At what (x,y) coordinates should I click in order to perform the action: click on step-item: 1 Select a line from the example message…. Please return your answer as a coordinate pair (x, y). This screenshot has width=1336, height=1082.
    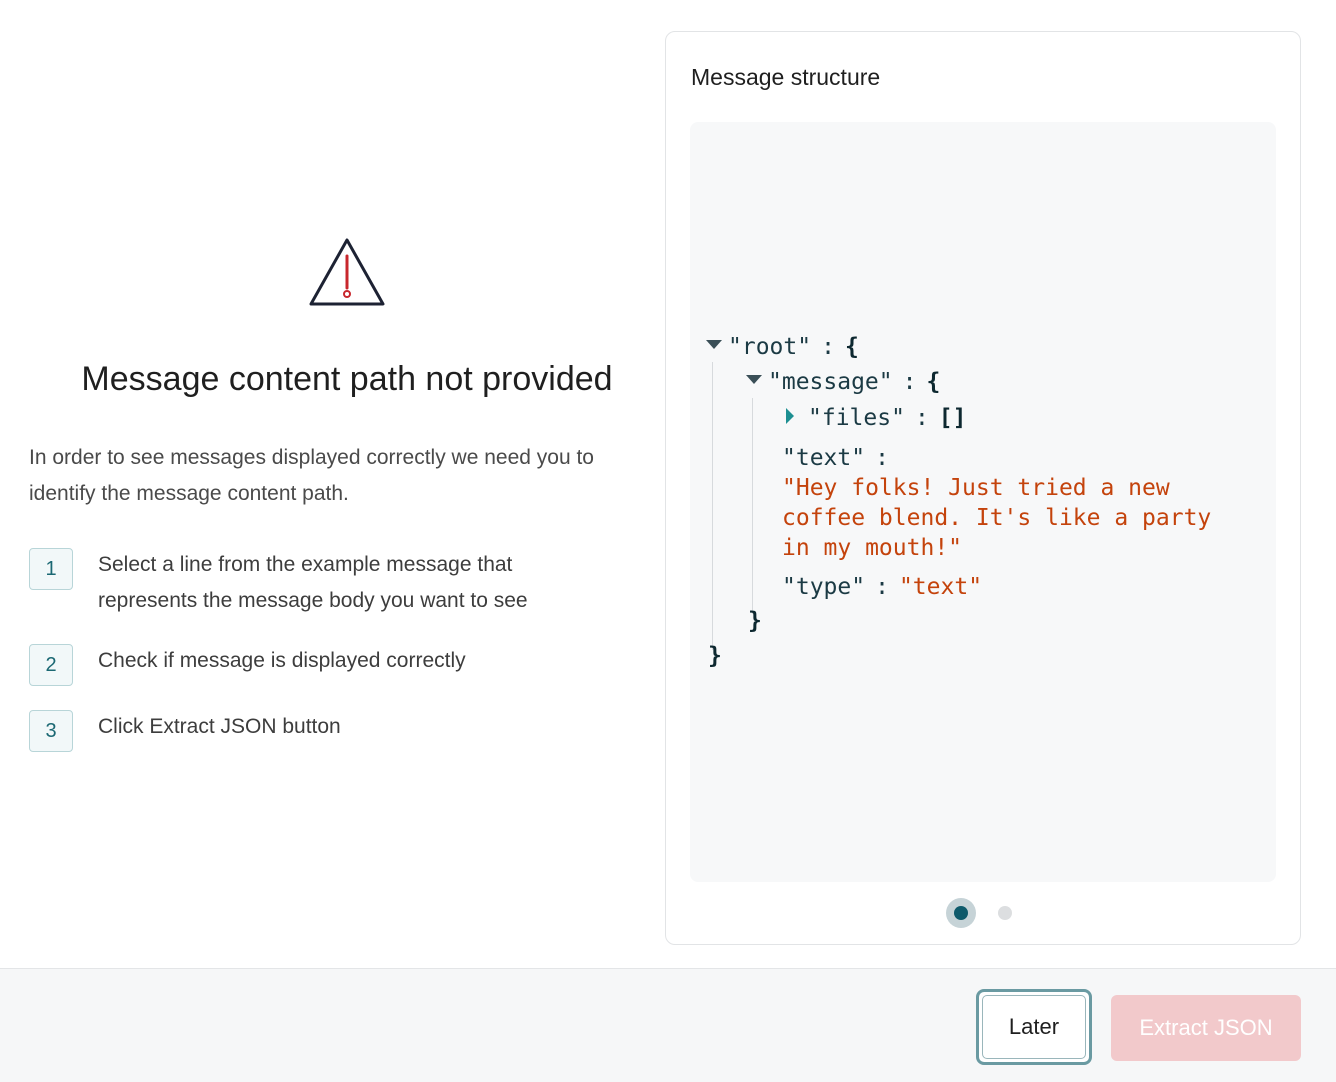
    Looking at the image, I should click on (339, 583).